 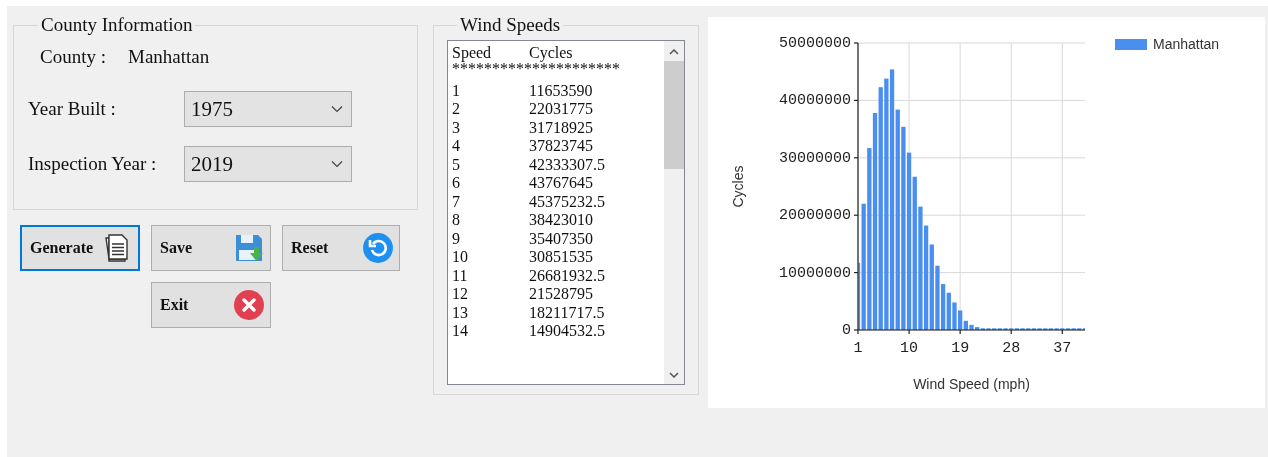 What do you see at coordinates (815, 273) in the screenshot?
I see `y-tick-label: 10000000` at bounding box center [815, 273].